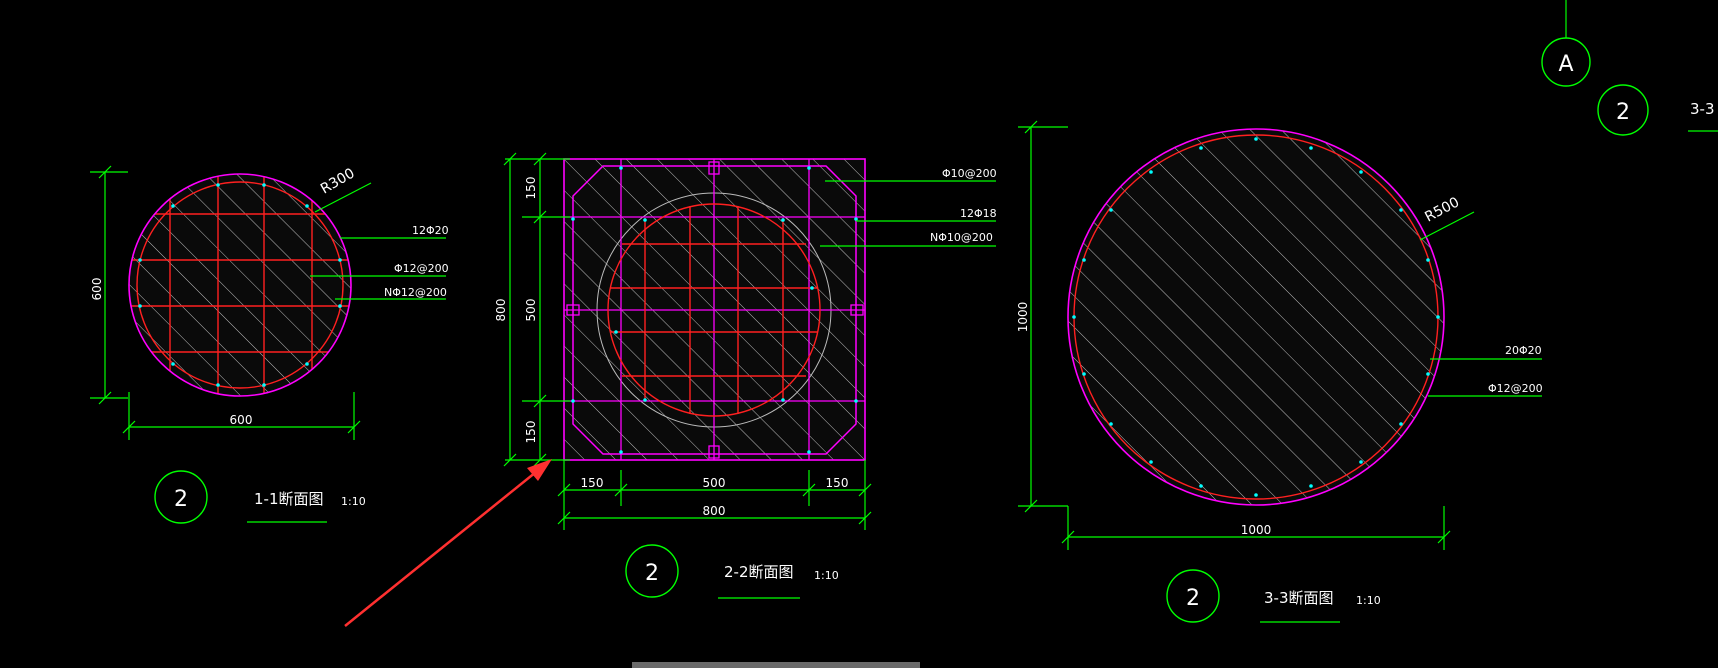  I want to click on section-2-title: 2-2断面图, so click(759, 572).